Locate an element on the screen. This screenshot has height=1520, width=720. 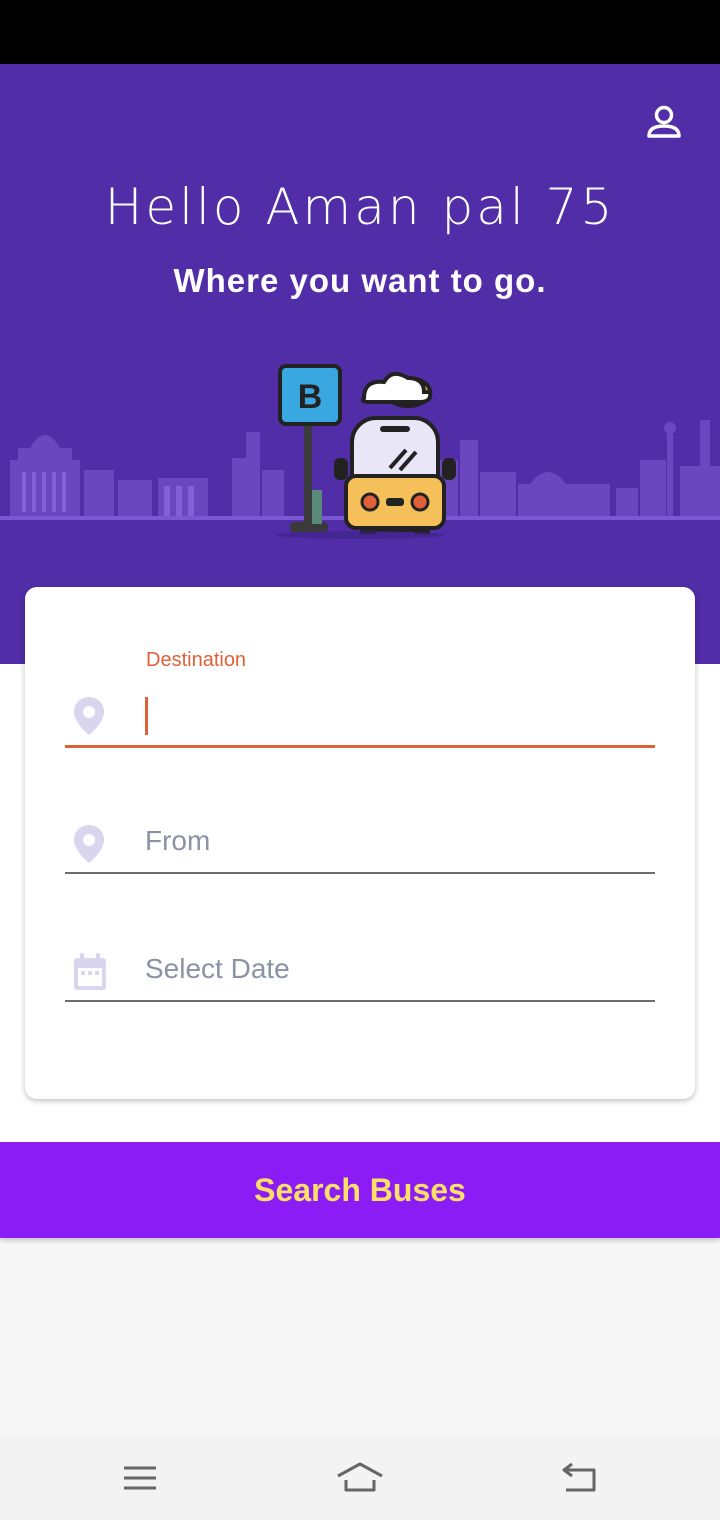
menu-icon is located at coordinates (140, 1478).